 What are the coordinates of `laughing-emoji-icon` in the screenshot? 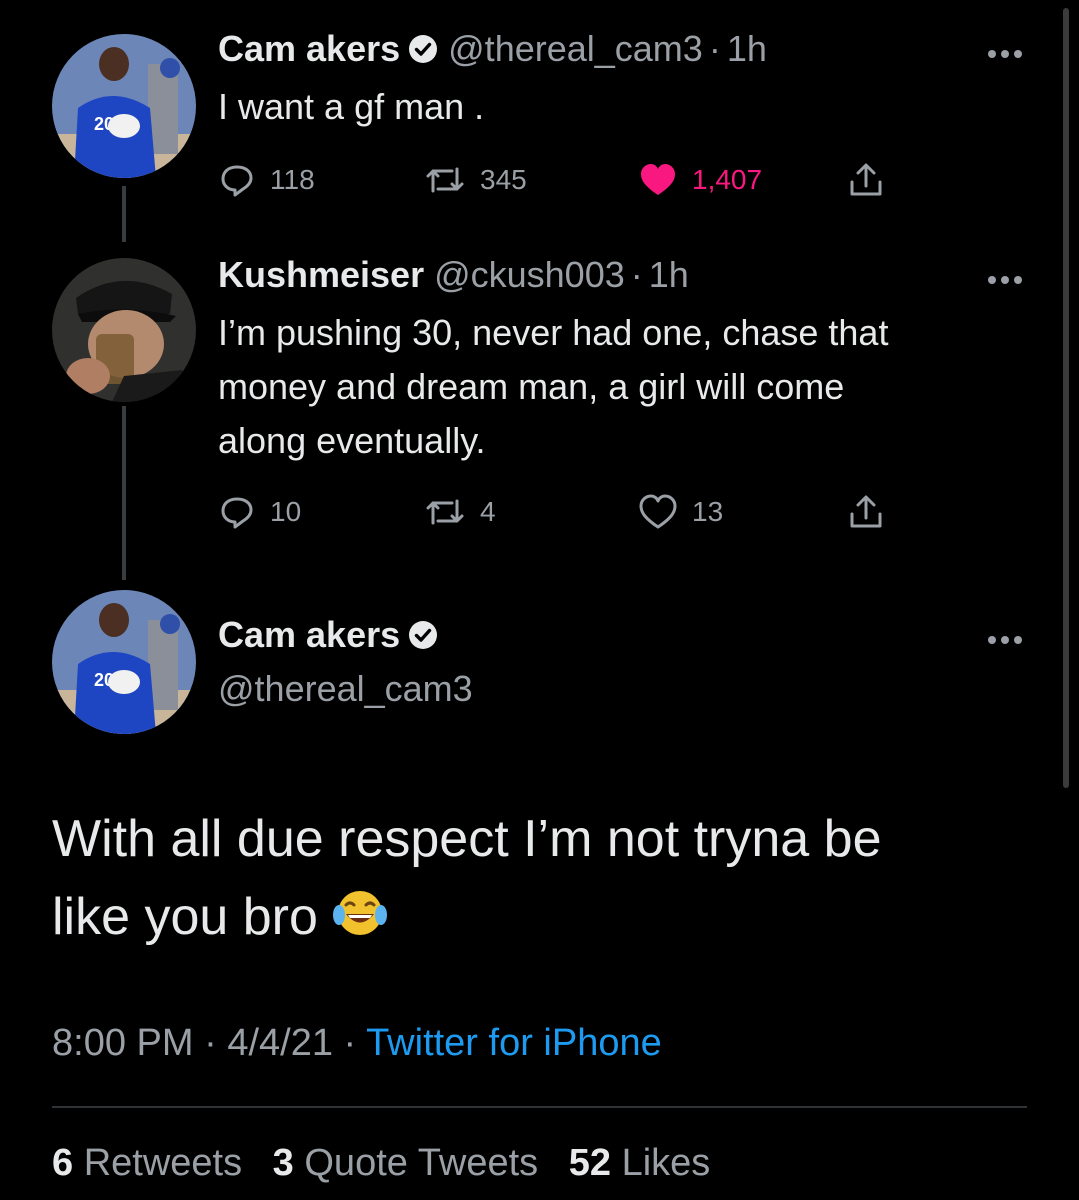 It's located at (360, 920).